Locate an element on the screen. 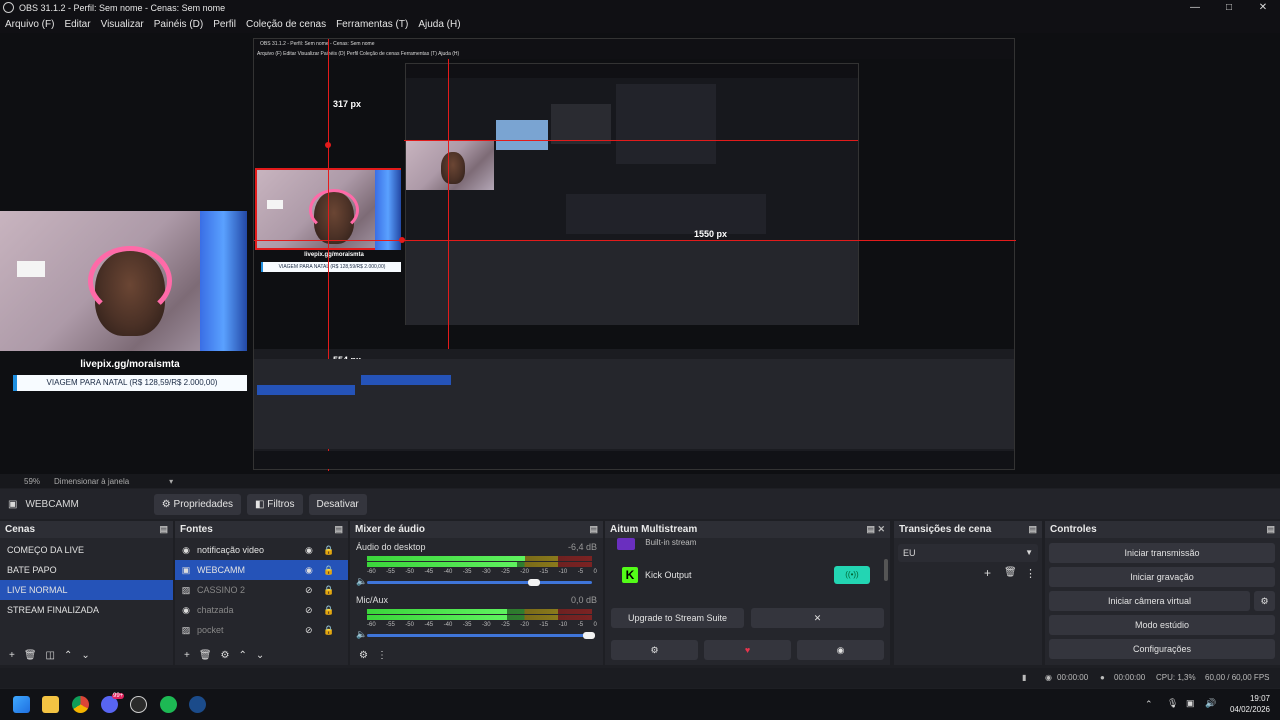  transitions-title: Transições de cena is located at coordinates (945, 529).